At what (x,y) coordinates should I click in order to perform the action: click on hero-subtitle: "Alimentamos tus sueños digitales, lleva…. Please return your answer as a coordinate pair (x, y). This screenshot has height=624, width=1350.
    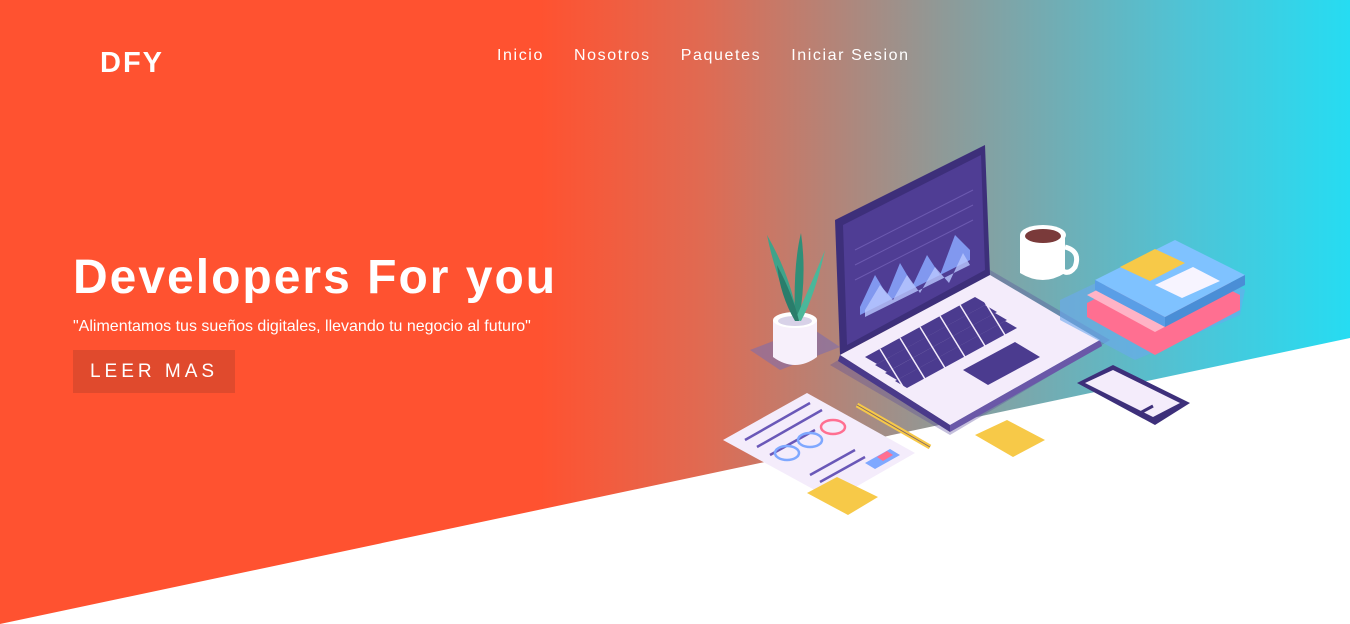
    Looking at the image, I should click on (302, 326).